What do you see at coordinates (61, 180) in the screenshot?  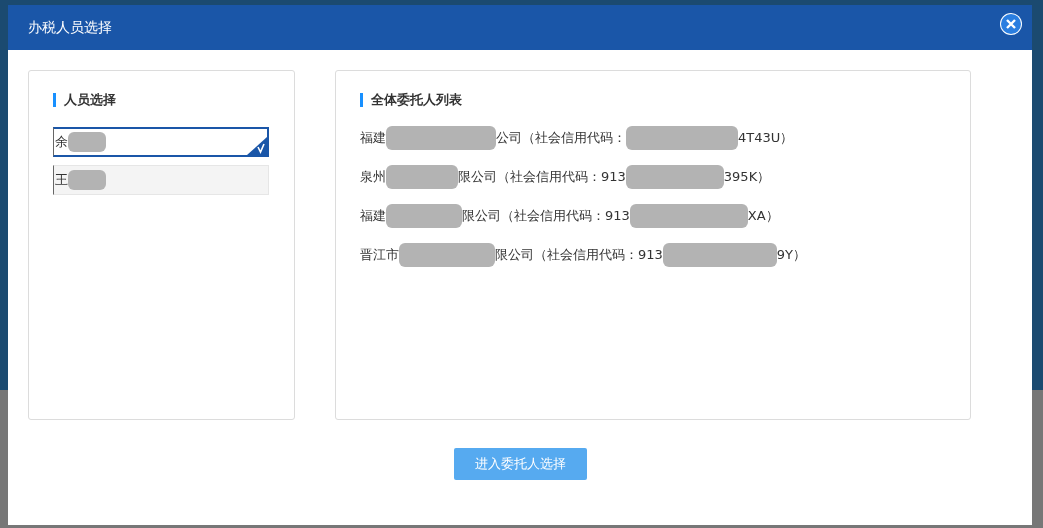 I see `person-name: 王` at bounding box center [61, 180].